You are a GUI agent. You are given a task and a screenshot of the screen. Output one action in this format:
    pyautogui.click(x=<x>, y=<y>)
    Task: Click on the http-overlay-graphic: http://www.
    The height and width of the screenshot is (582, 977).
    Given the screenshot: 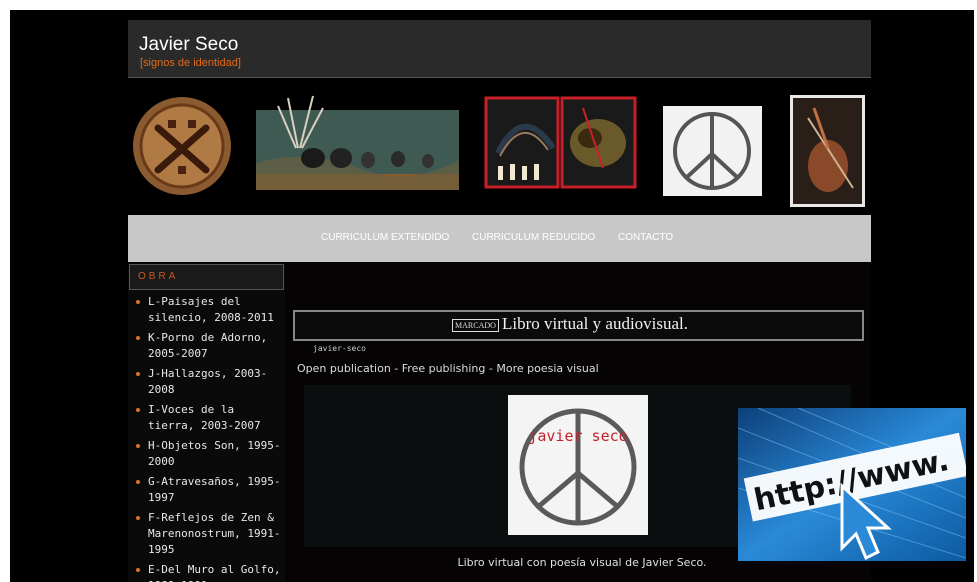 What is the action you would take?
    pyautogui.click(x=852, y=484)
    